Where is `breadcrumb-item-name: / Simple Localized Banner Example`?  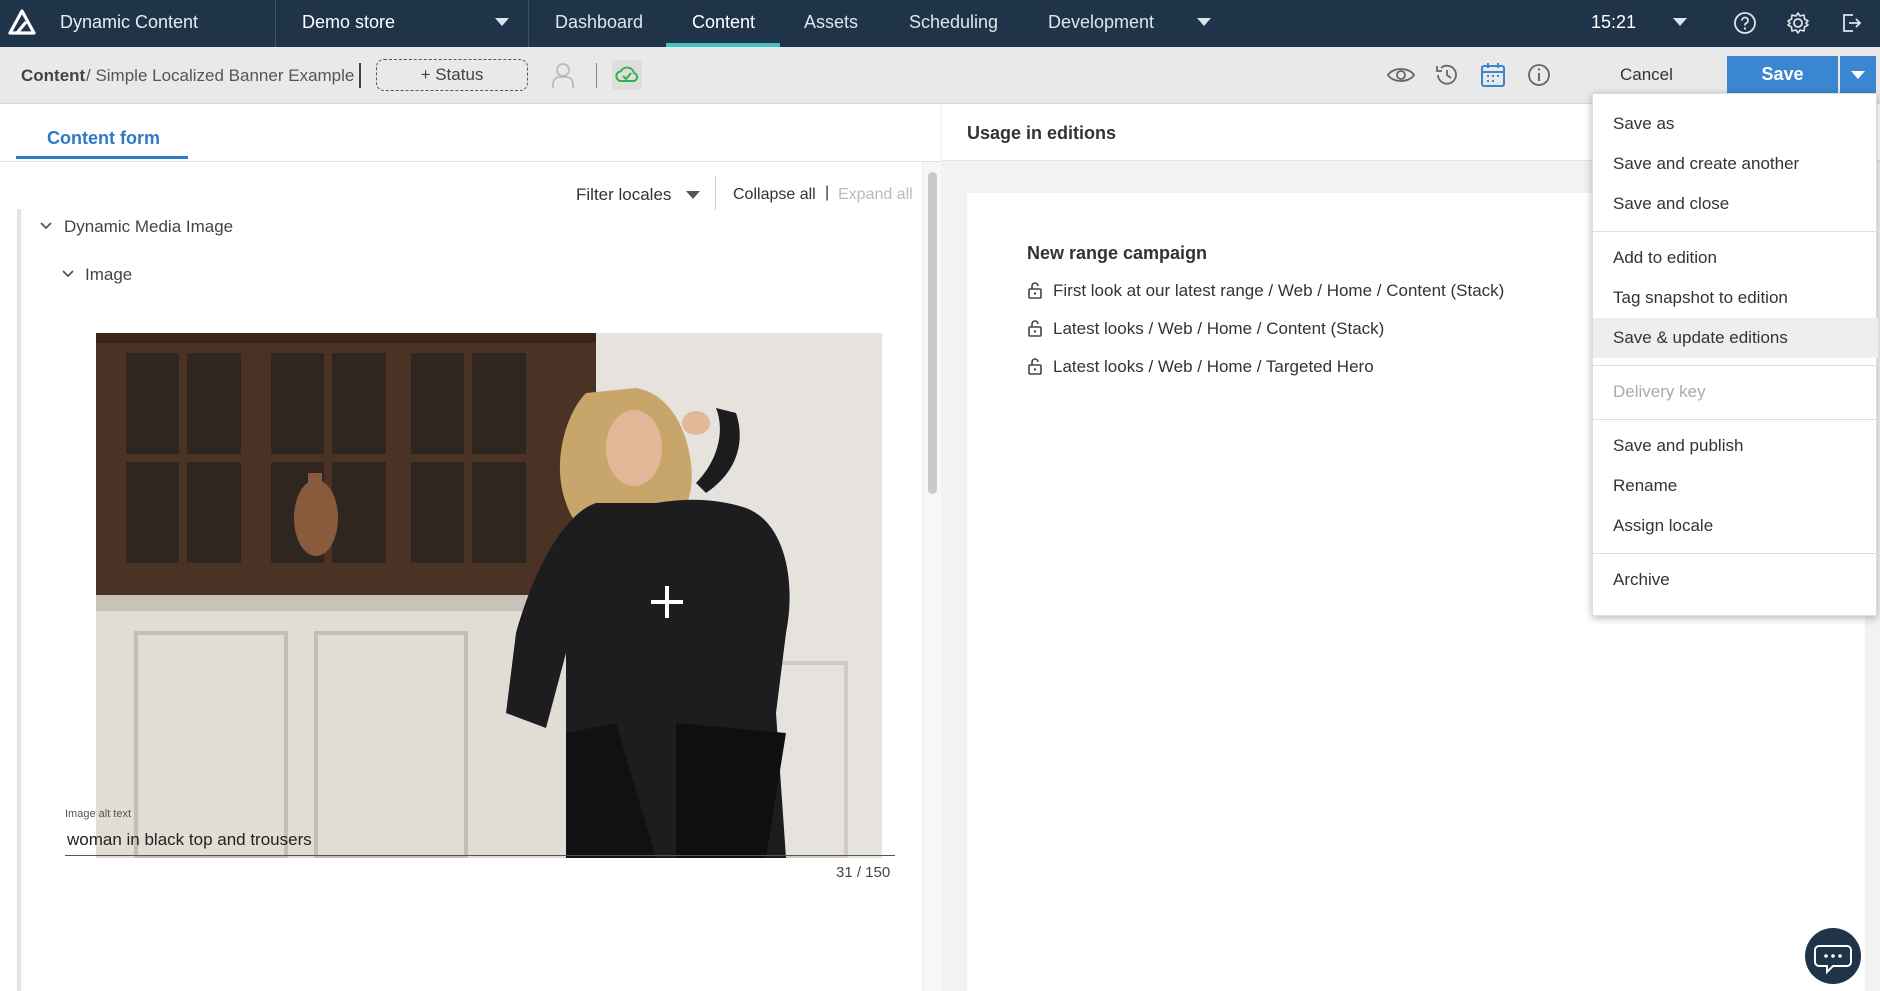
breadcrumb-item-name: / Simple Localized Banner Example is located at coordinates (220, 75).